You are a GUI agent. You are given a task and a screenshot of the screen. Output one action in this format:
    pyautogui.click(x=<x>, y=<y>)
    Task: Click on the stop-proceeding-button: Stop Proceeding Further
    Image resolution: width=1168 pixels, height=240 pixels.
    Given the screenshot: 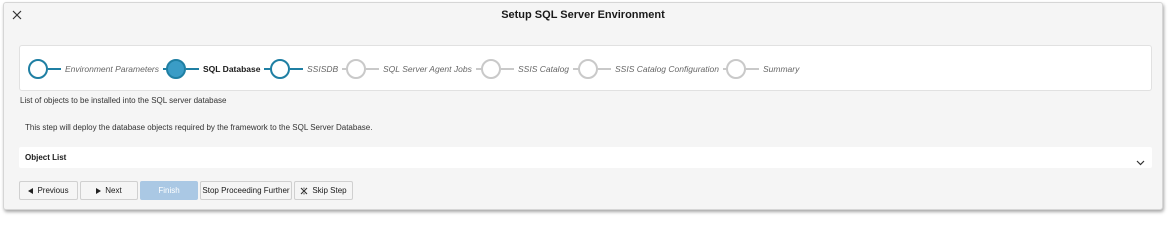 What is the action you would take?
    pyautogui.click(x=246, y=190)
    